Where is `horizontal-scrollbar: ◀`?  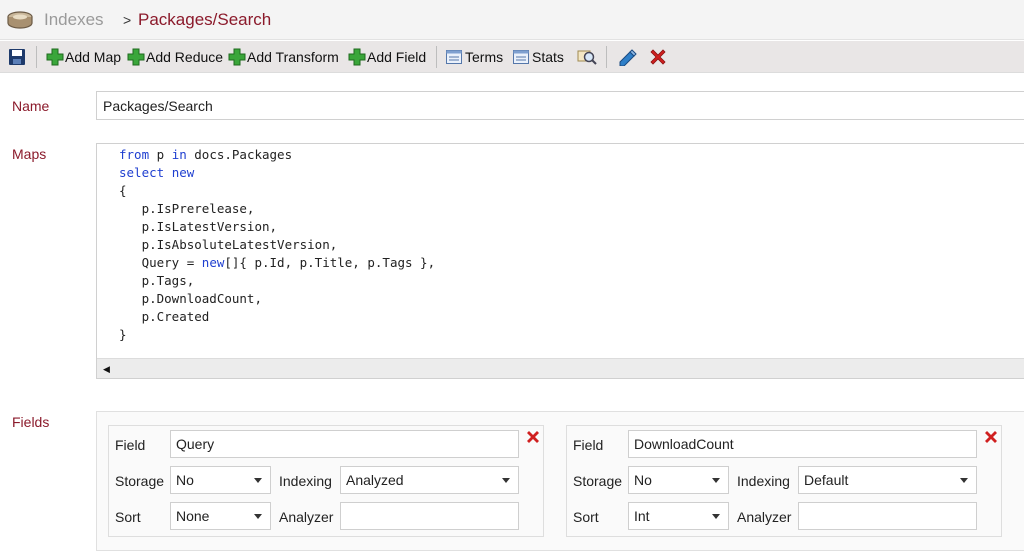 horizontal-scrollbar: ◀ is located at coordinates (560, 368).